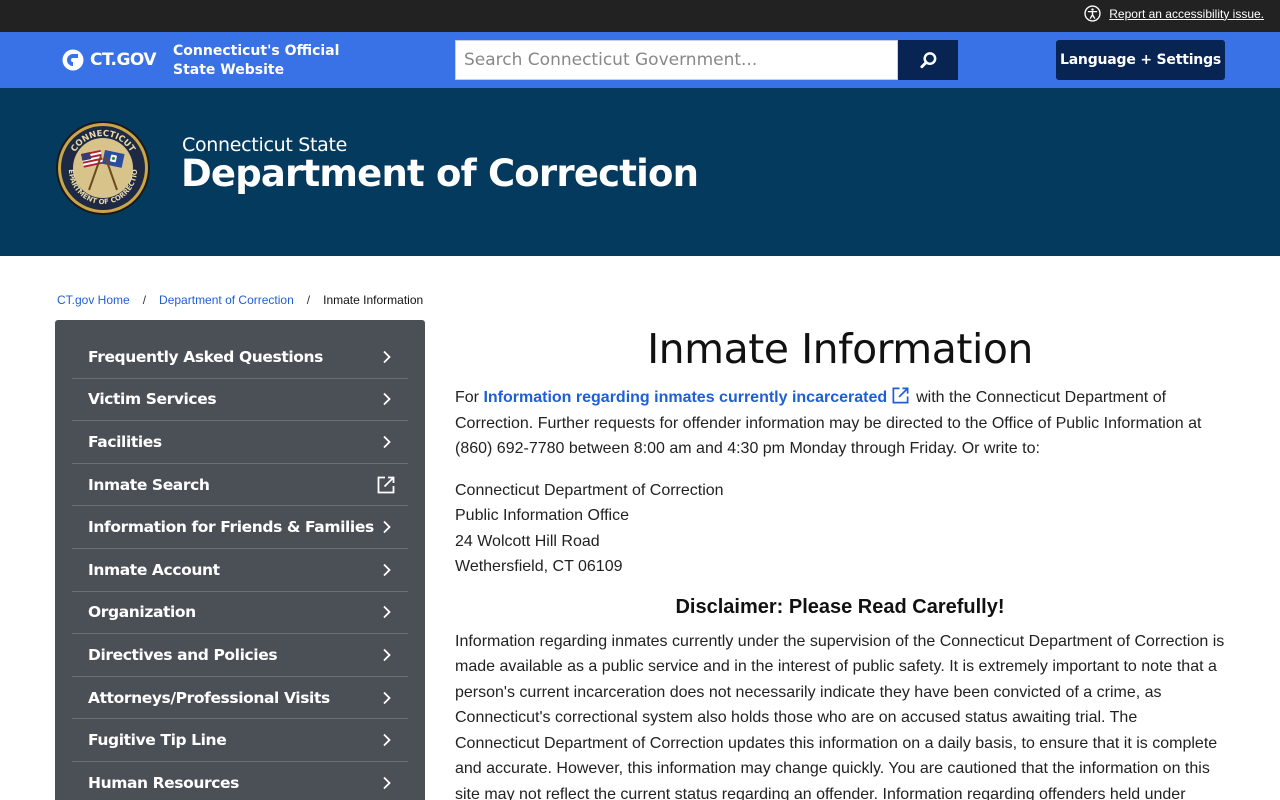 This screenshot has width=1280, height=800. What do you see at coordinates (840, 606) in the screenshot?
I see `disclaimer-heading: Disclaimer: Please Read Carefully!` at bounding box center [840, 606].